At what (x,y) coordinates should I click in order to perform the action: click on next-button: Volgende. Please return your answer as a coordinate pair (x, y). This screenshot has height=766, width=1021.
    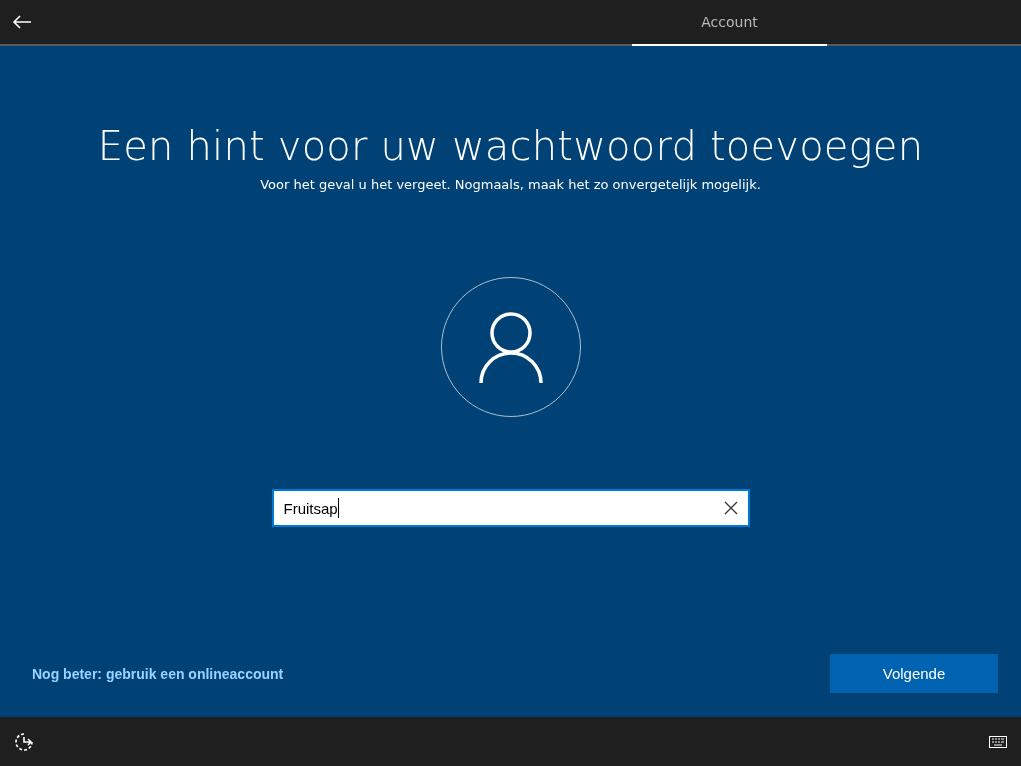
    Looking at the image, I should click on (914, 673).